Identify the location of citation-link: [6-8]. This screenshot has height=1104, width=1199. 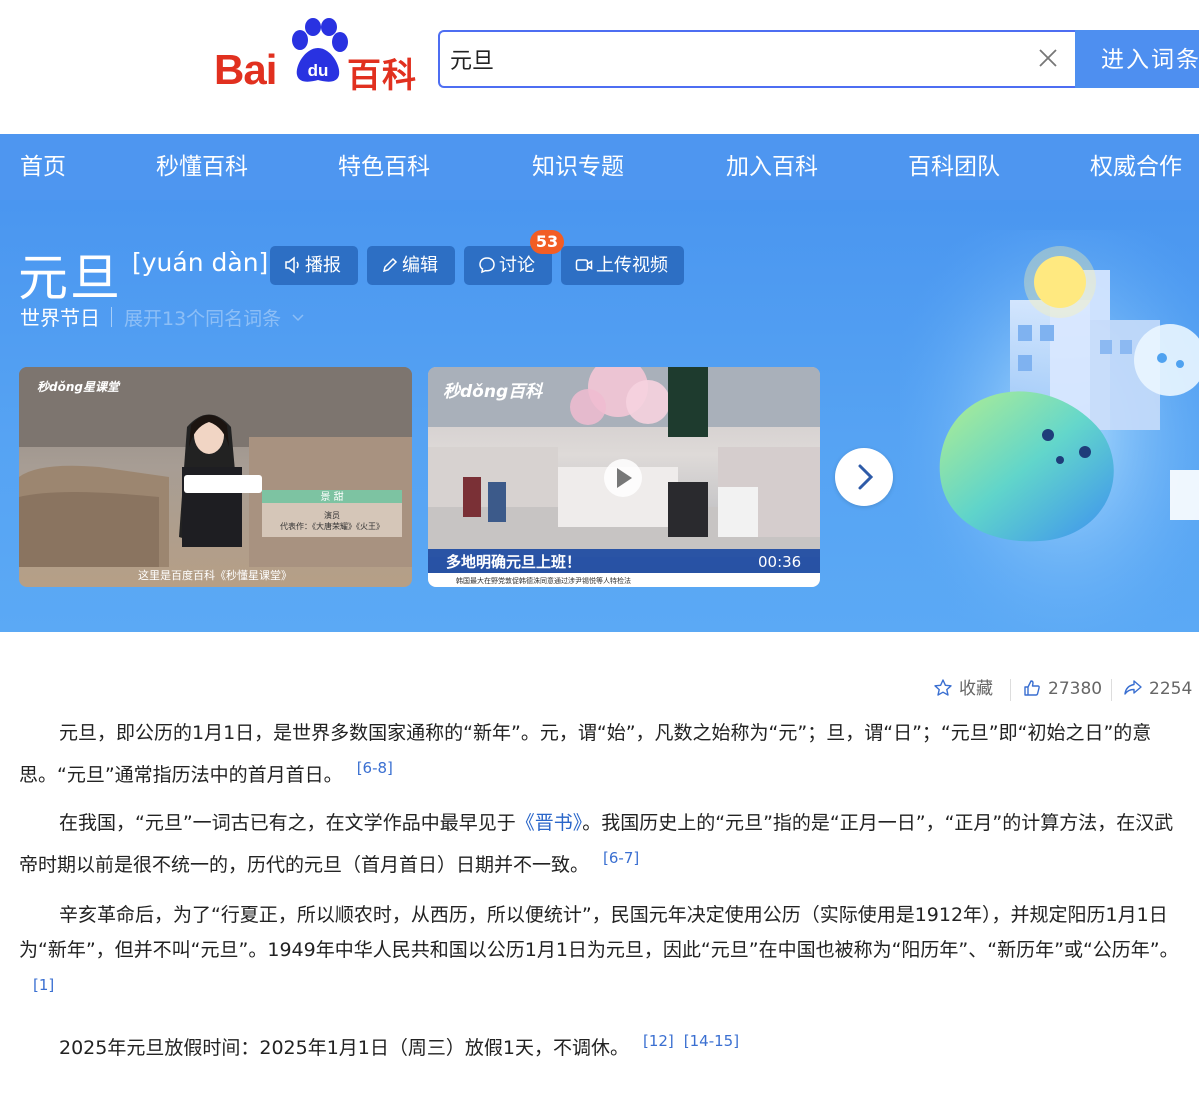
(375, 768).